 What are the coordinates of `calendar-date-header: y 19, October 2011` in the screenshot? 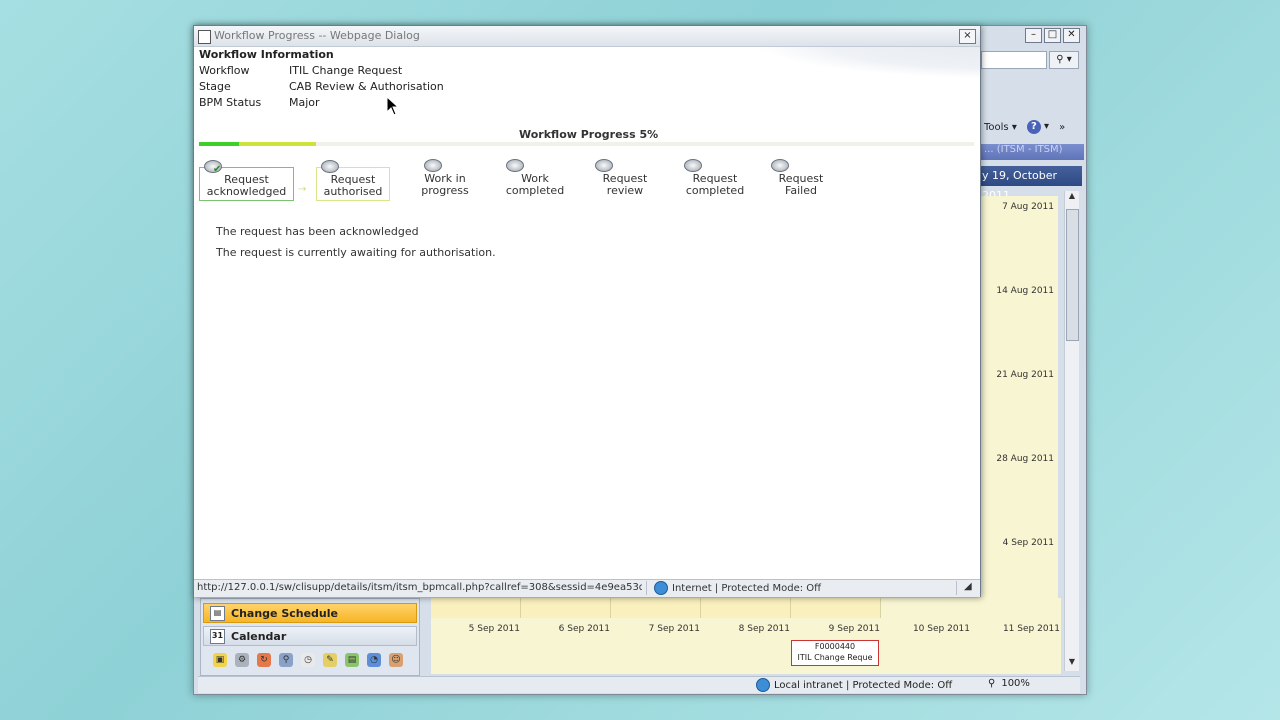 It's located at (1031, 184).